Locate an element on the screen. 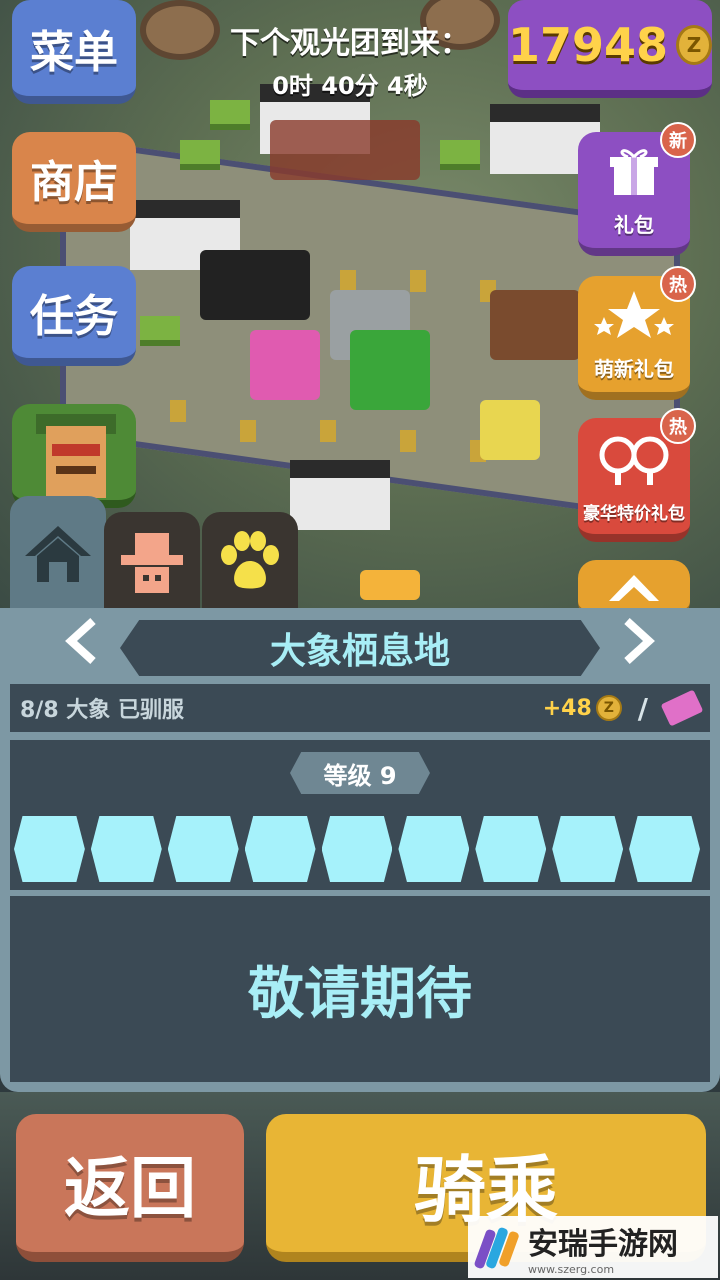 The width and height of the screenshot is (720, 1280). tour-timer: 下个观光团到来： 0时 40分 4秒 is located at coordinates (350, 59).